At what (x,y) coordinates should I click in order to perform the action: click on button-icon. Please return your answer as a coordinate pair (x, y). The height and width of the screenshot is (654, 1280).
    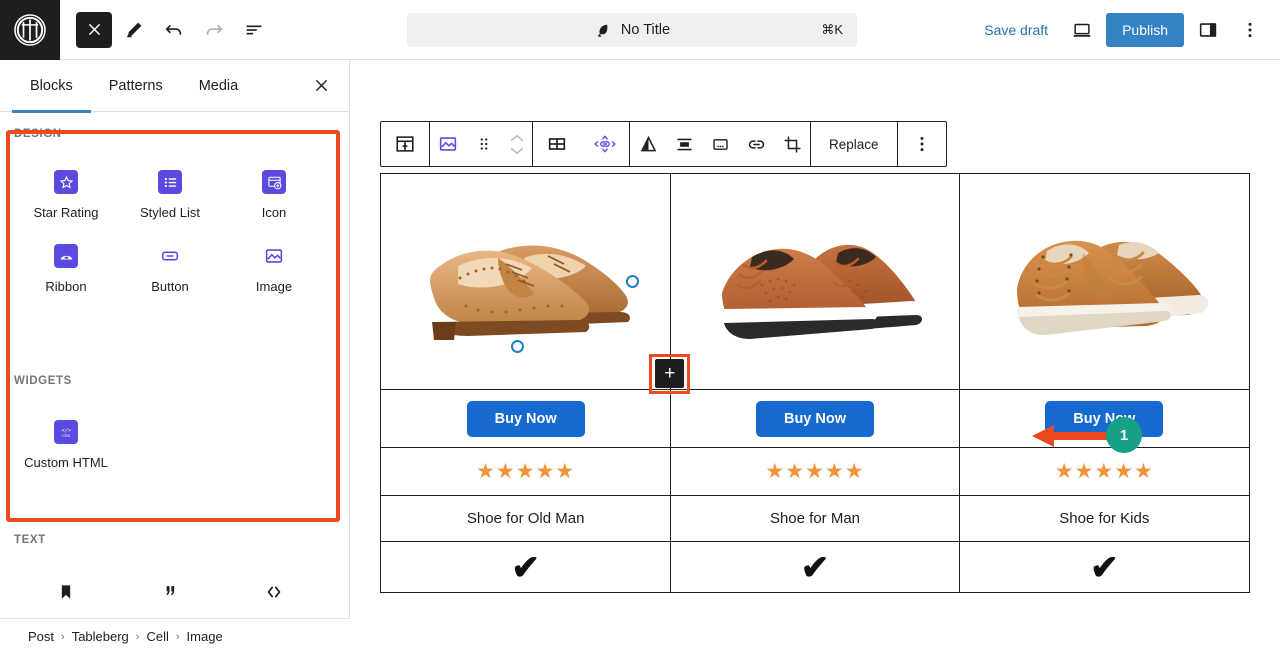
    Looking at the image, I should click on (170, 256).